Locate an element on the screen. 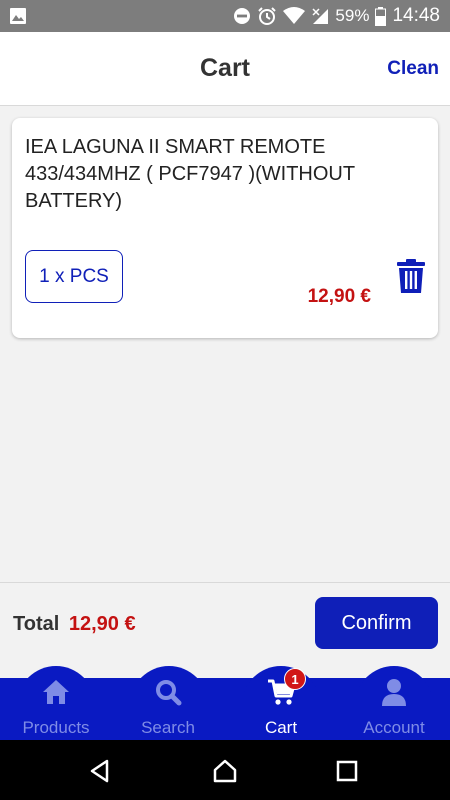  confirm-button: Confirm is located at coordinates (376, 623).